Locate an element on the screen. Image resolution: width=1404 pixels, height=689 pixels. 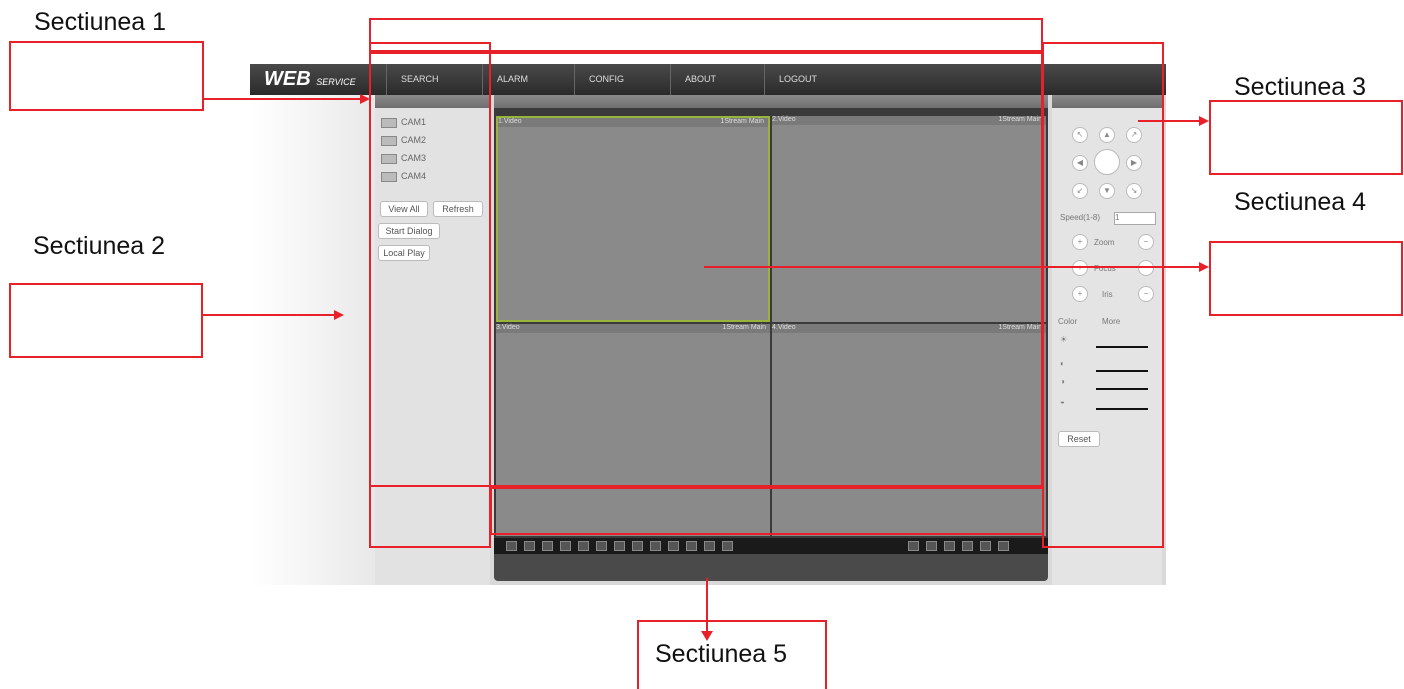
section-1-box is located at coordinates (106, 76).